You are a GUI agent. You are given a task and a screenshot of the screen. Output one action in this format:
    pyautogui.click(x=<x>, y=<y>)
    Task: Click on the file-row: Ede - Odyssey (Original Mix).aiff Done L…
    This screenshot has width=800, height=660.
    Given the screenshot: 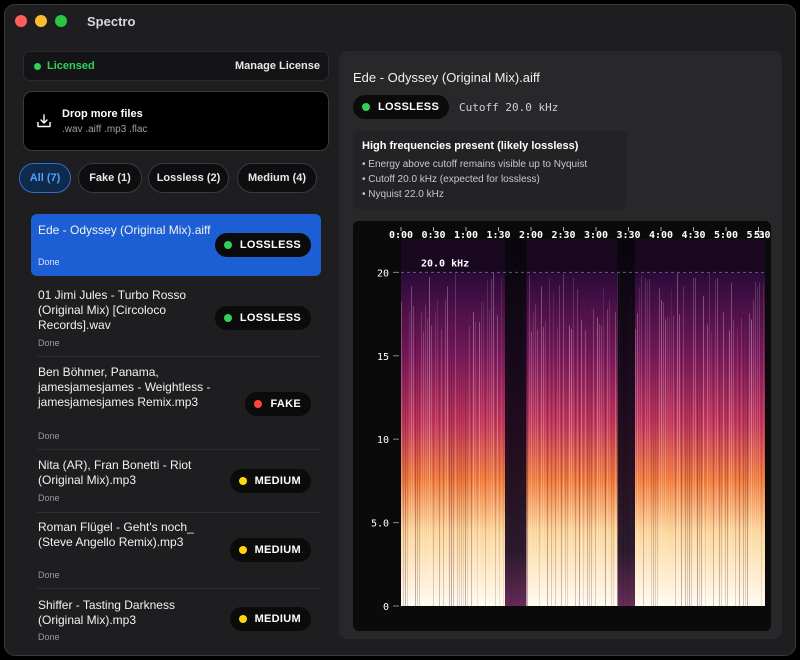 What is the action you would take?
    pyautogui.click(x=176, y=245)
    